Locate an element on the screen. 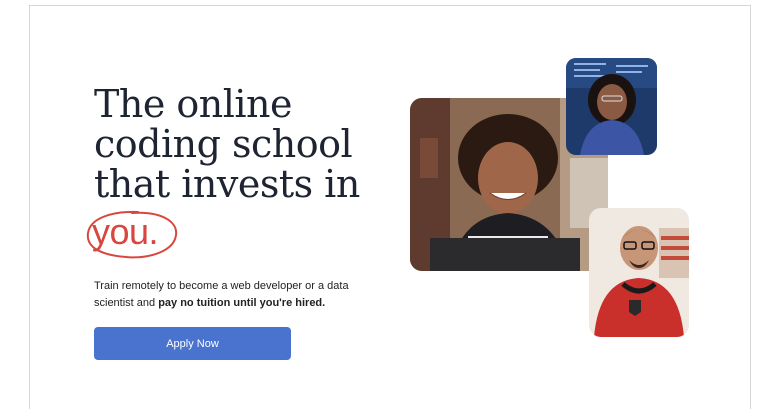  hero-headline: The online coding school that invests in is located at coordinates (227, 144).